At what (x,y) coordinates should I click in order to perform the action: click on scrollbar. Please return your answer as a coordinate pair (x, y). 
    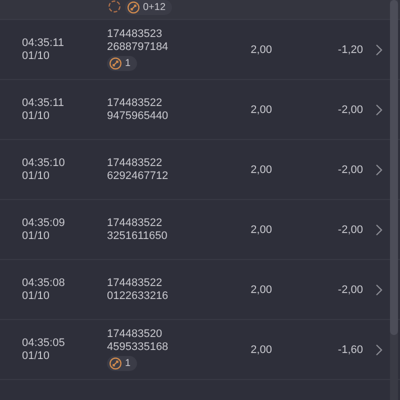
    Looking at the image, I should click on (394, 200).